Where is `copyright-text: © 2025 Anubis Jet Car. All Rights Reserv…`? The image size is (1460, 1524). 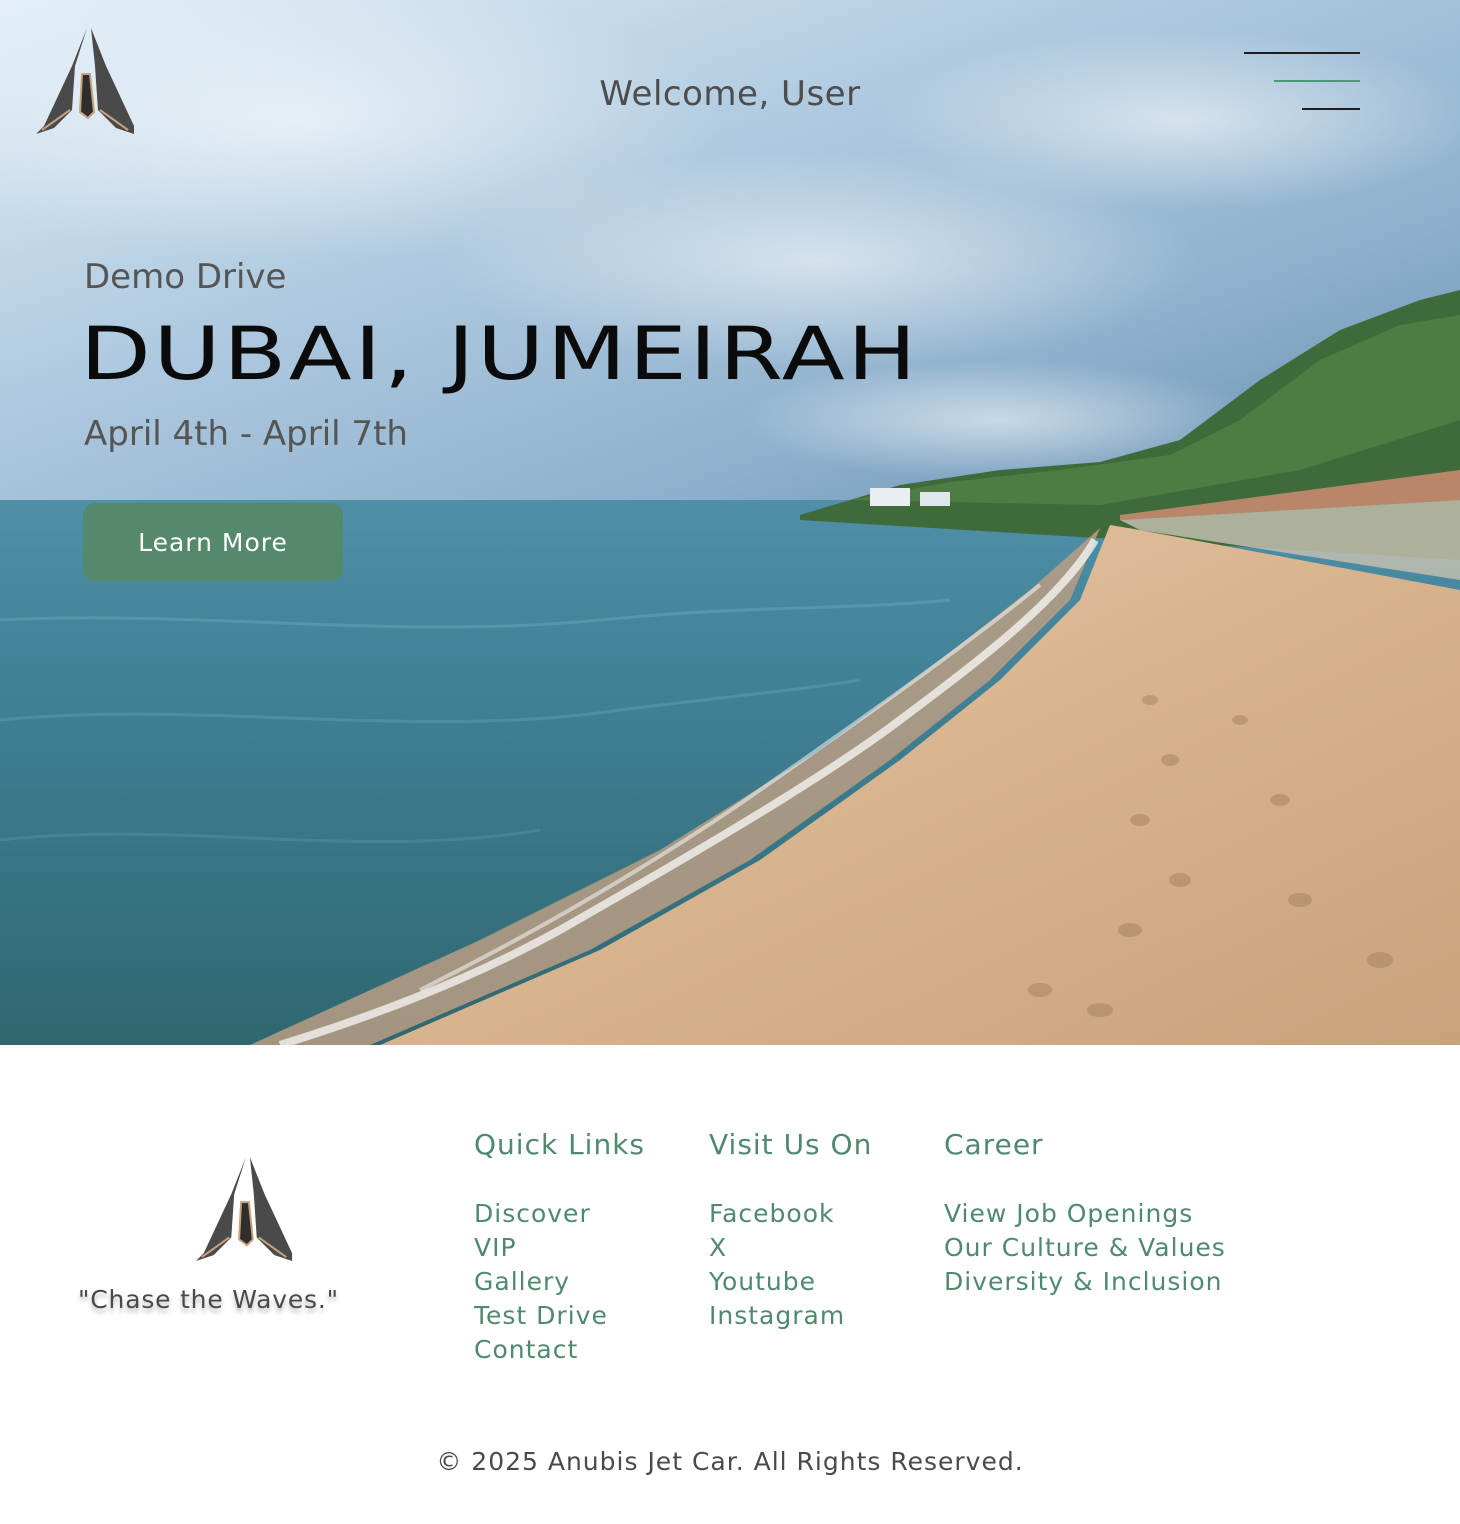 copyright-text: © 2025 Anubis Jet Car. All Rights Reserv… is located at coordinates (730, 1461).